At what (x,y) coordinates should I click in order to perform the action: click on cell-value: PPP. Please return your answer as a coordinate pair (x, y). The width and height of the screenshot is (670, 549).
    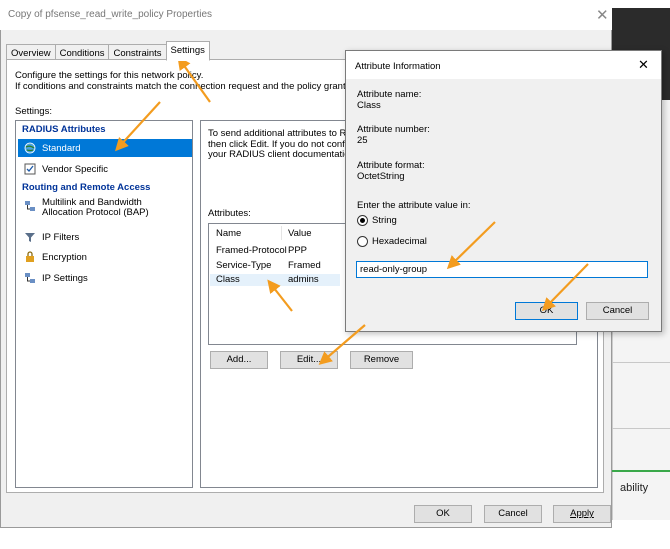
    Looking at the image, I should click on (298, 250).